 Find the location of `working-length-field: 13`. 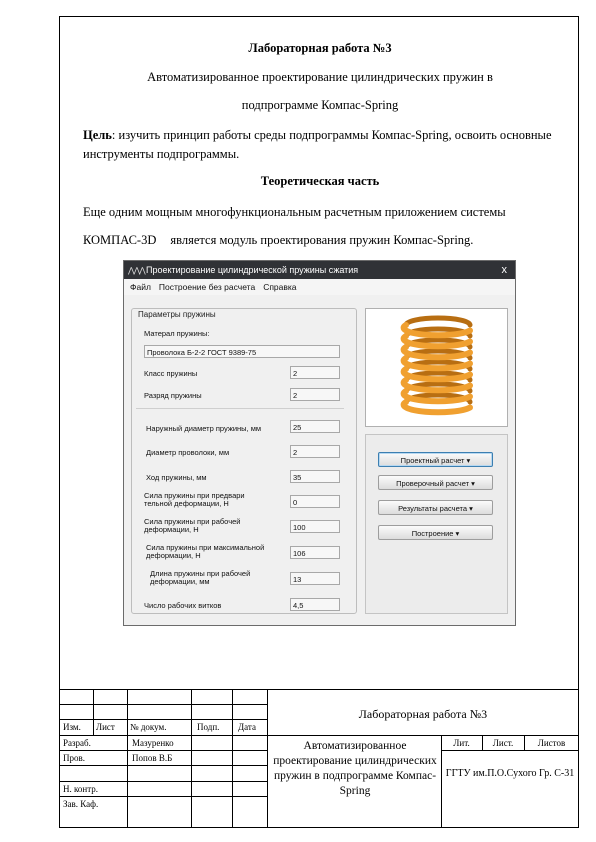

working-length-field: 13 is located at coordinates (315, 578).